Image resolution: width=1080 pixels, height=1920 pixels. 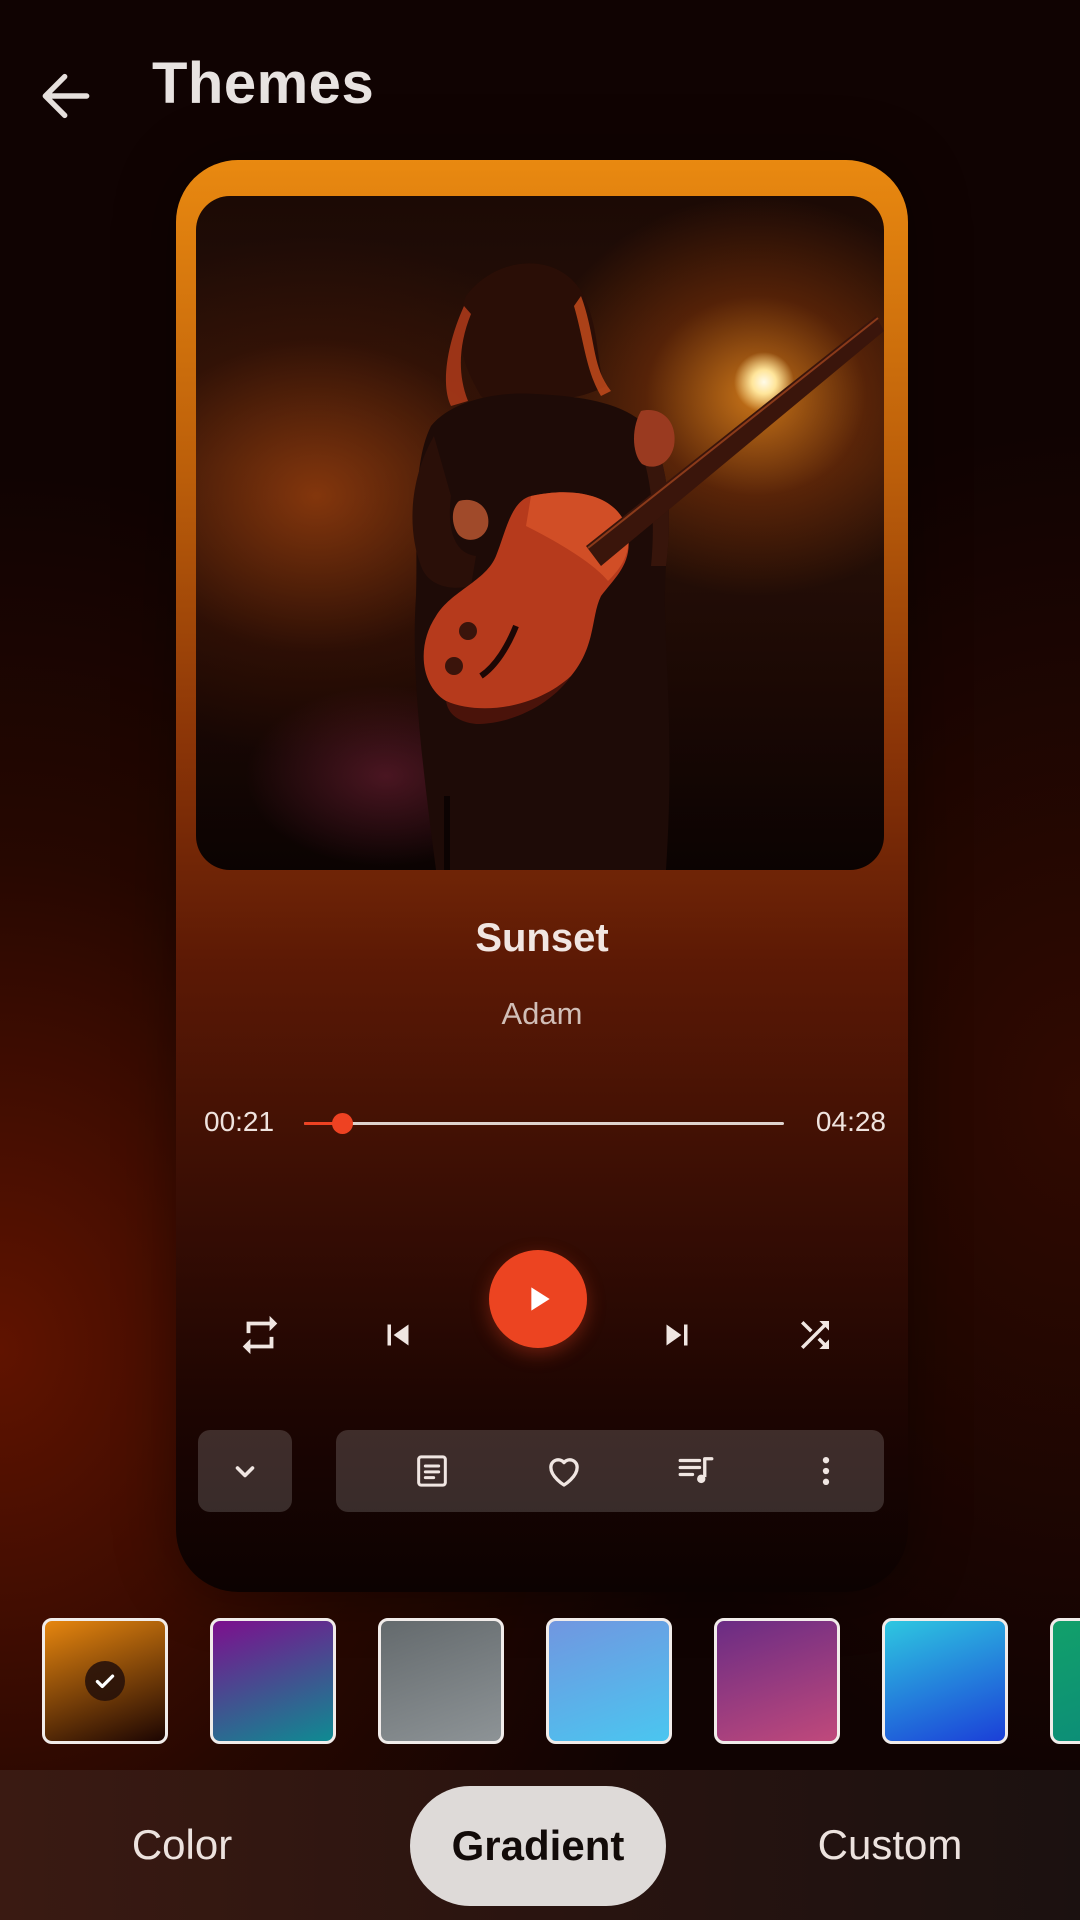 I want to click on play-button, so click(x=538, y=1299).